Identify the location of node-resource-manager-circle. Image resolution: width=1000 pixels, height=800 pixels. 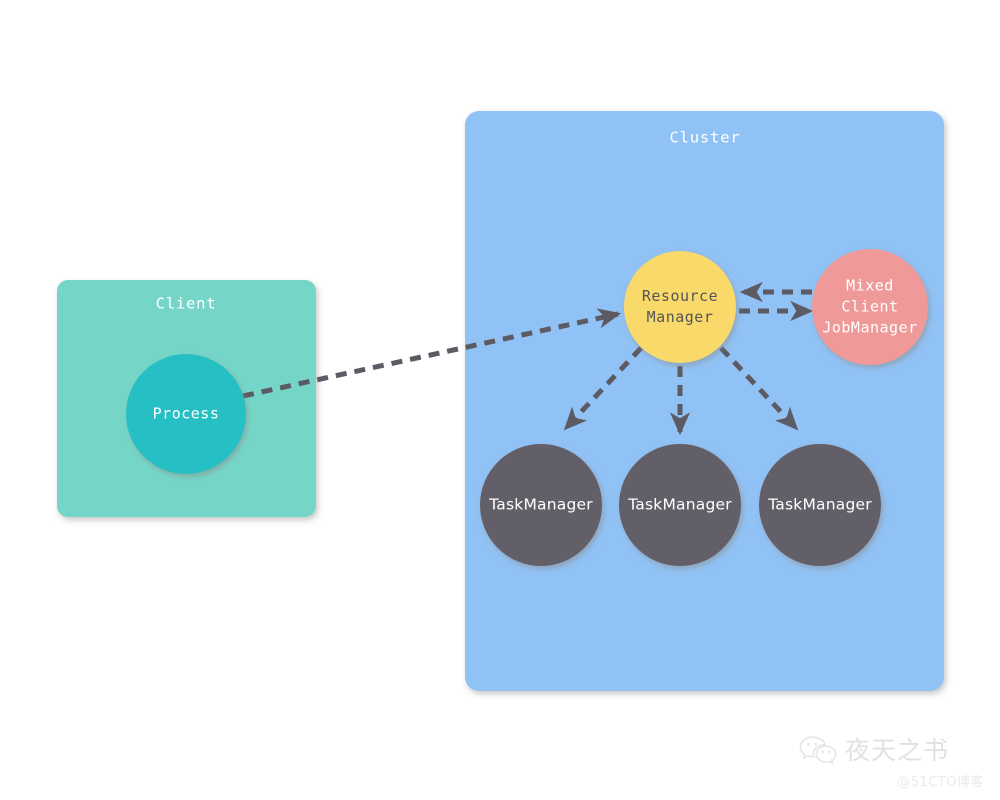
(680, 307).